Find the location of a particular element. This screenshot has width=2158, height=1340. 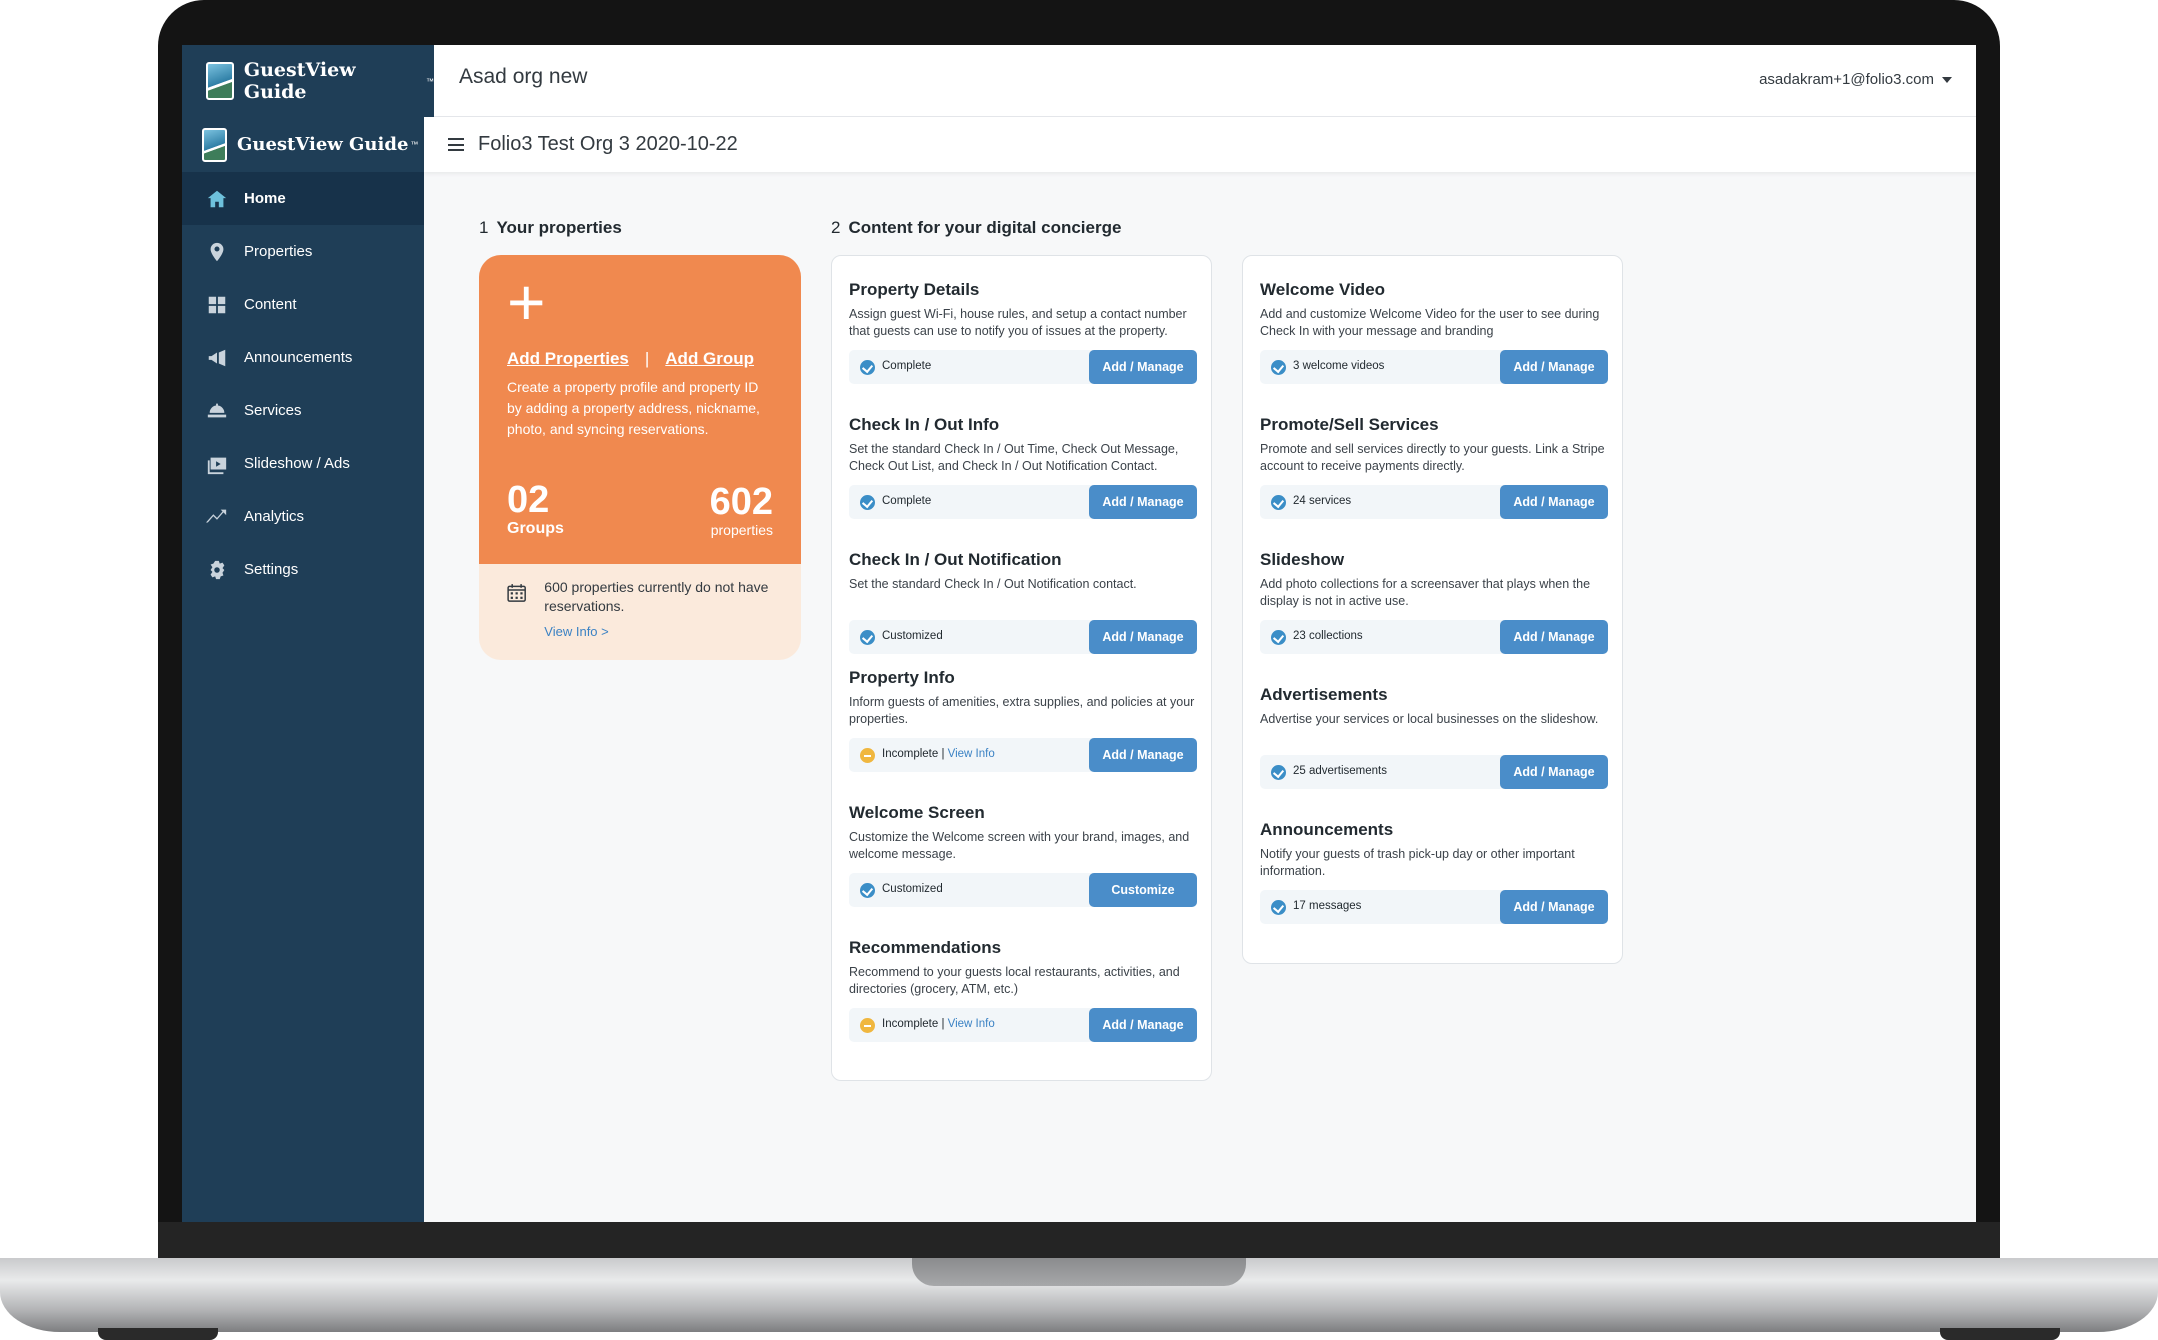

service-bell-icon is located at coordinates (217, 411).